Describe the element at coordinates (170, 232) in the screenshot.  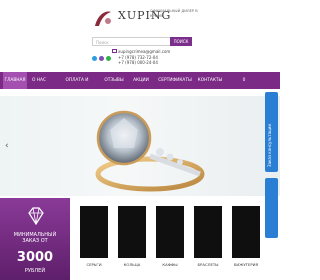
I see `cuffs-image` at that location.